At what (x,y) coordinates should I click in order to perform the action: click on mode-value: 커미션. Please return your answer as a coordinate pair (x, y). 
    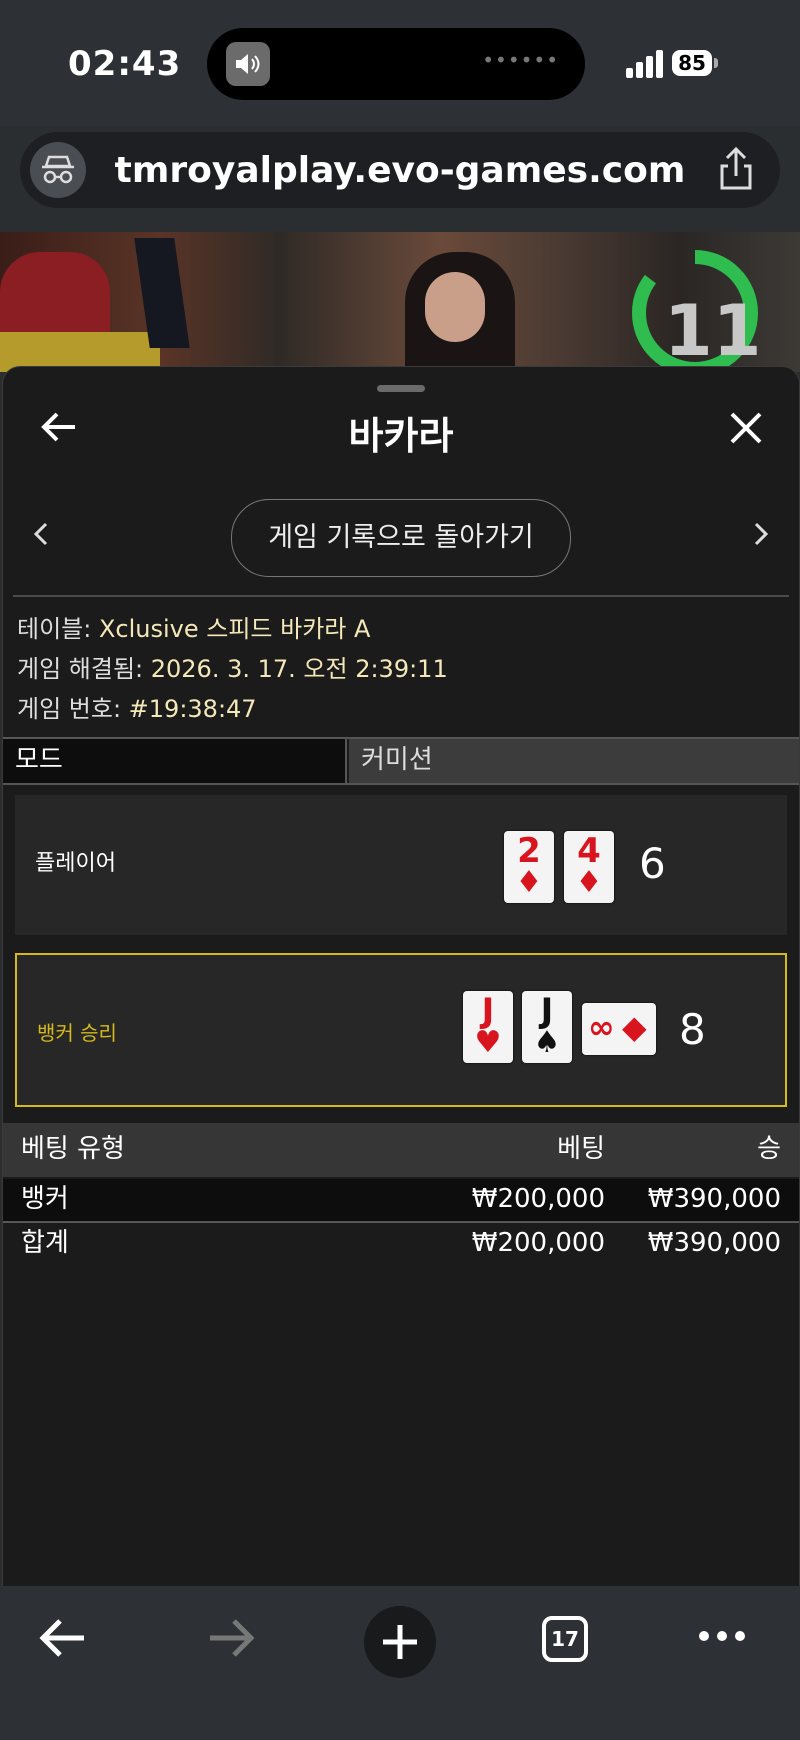
    Looking at the image, I should click on (574, 761).